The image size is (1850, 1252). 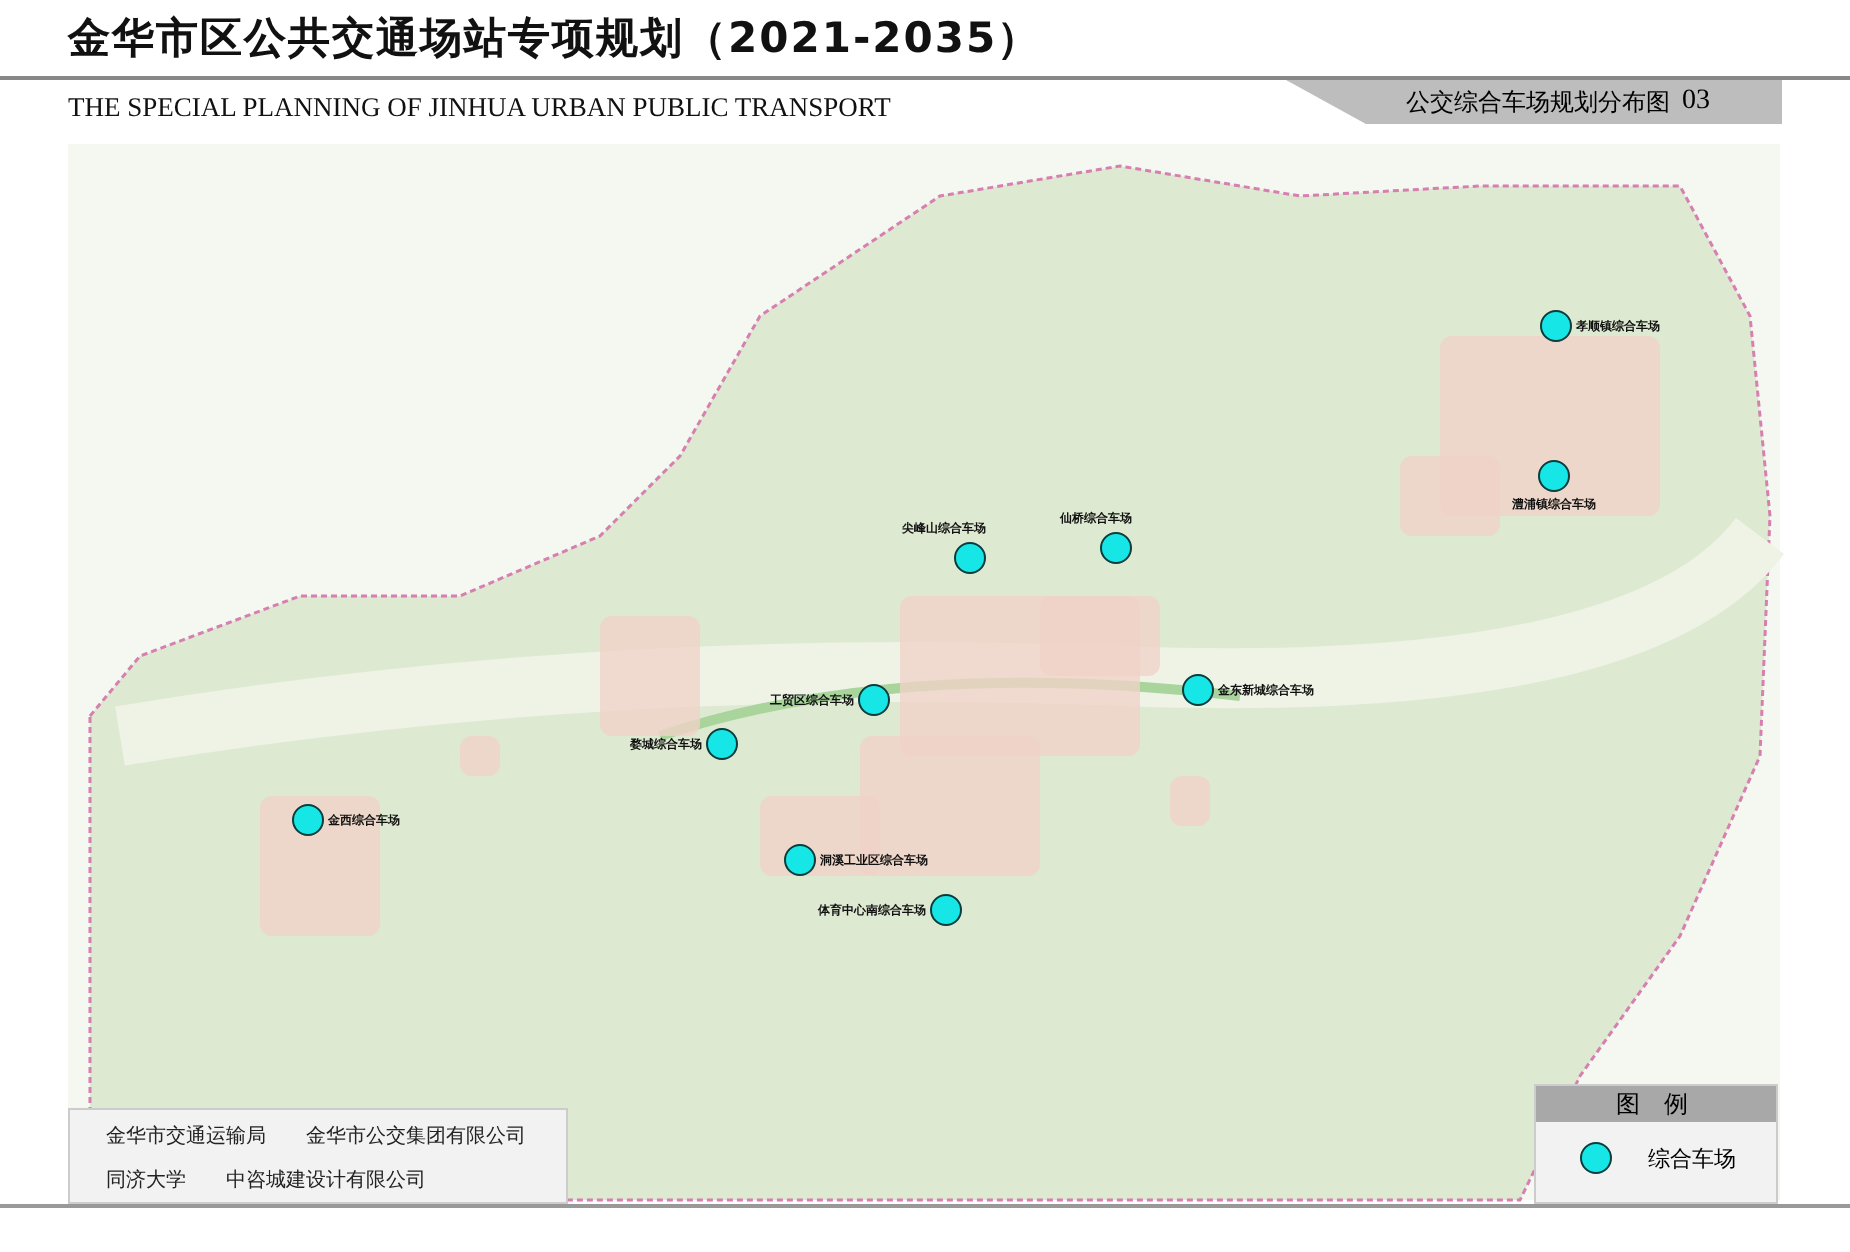 I want to click on legend-marker, so click(x=1596, y=1158).